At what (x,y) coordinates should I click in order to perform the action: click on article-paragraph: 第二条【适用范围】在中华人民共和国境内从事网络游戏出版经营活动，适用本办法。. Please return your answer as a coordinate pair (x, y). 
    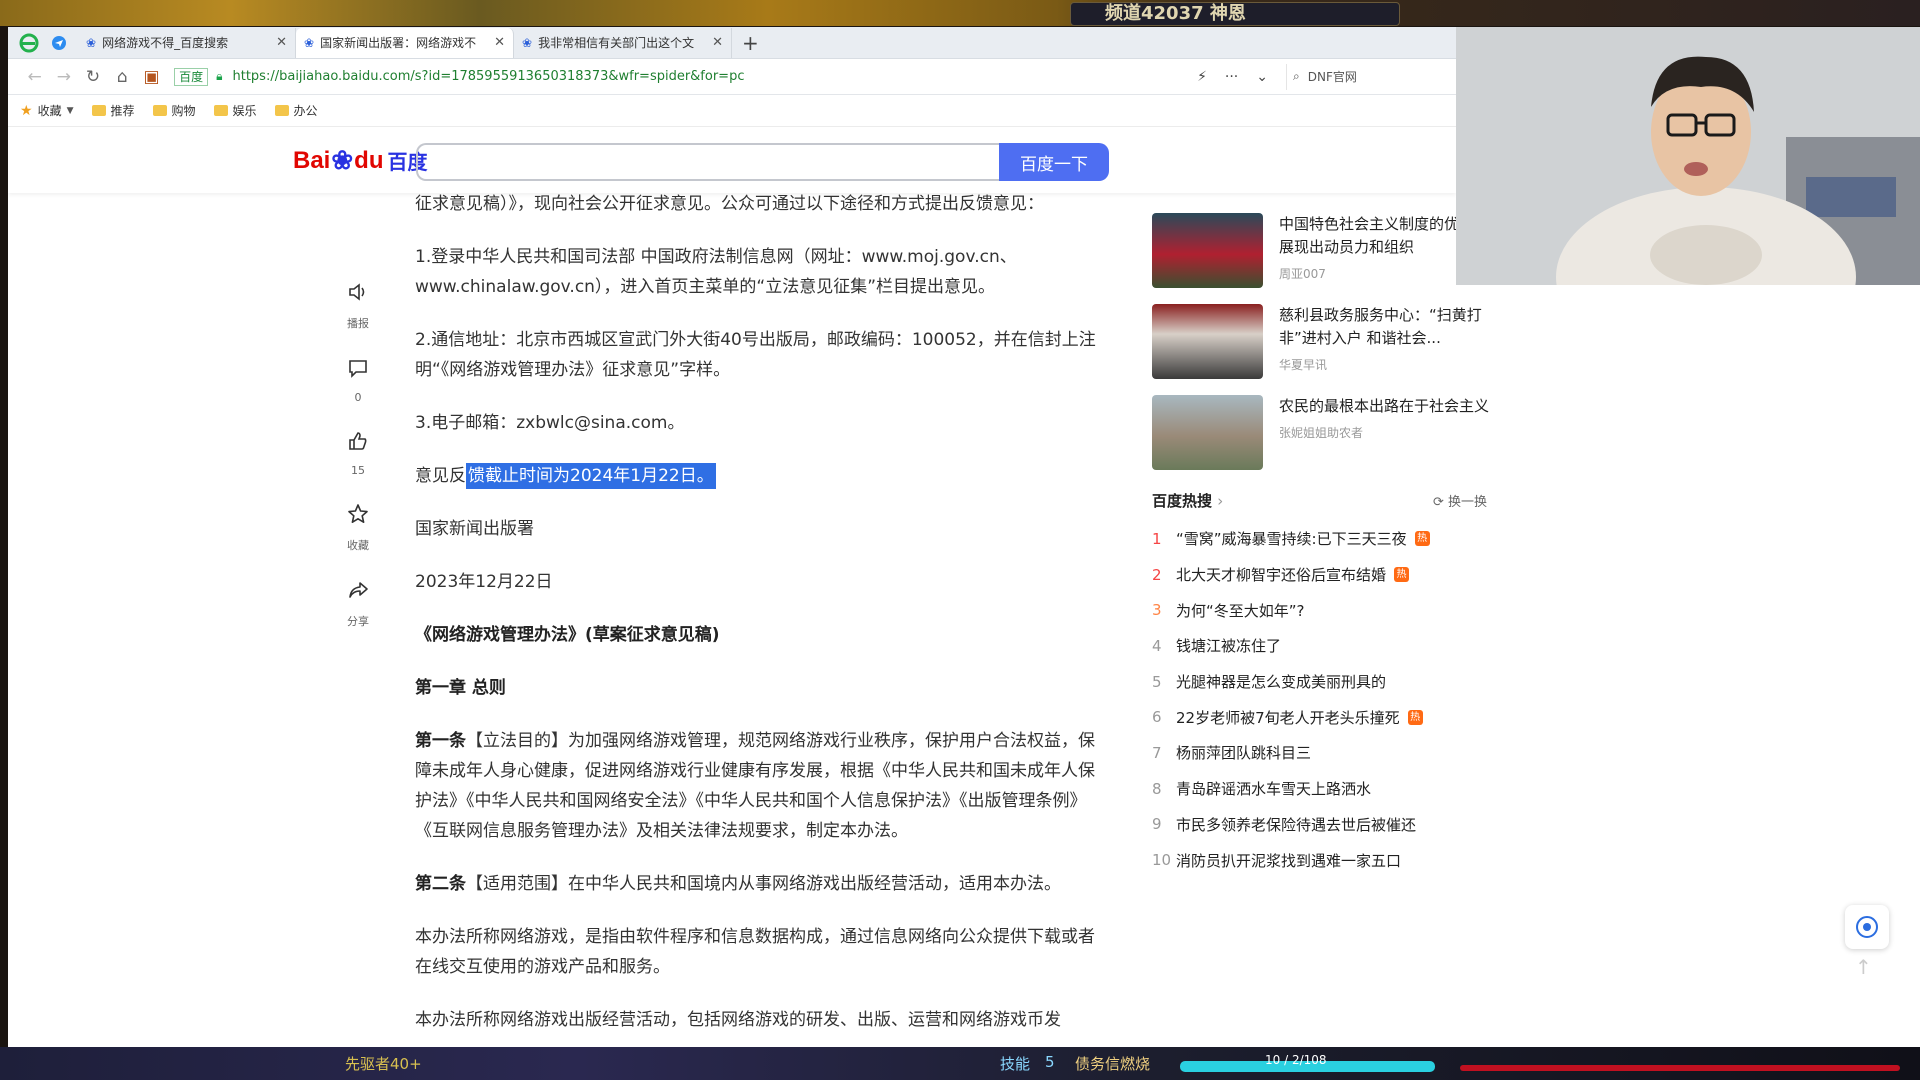
    Looking at the image, I should click on (760, 884).